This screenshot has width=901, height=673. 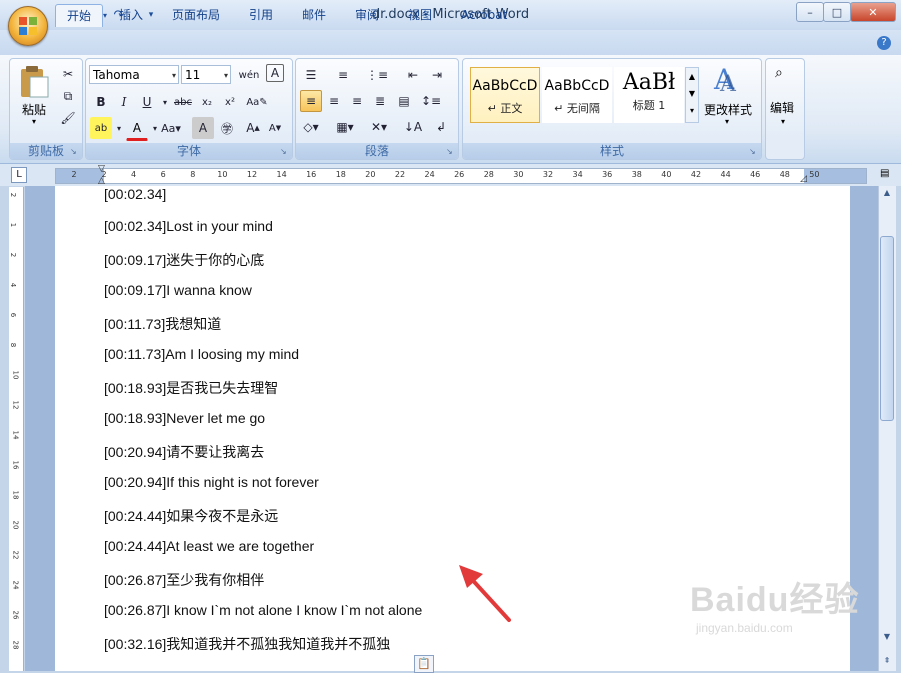 I want to click on document-line: [00:11.73]我想知道, so click(x=162, y=324).